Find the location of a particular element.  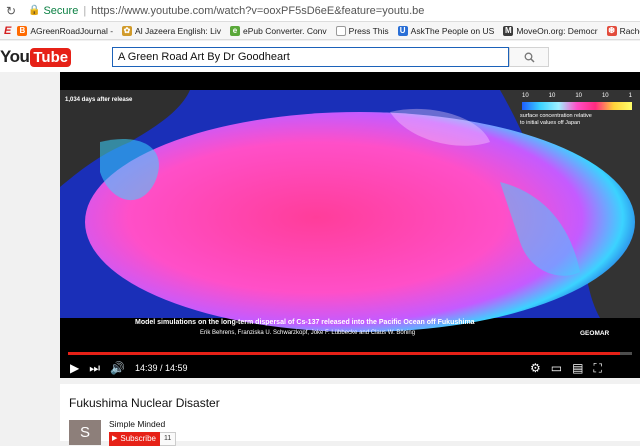

bookmark-label: Press This is located at coordinates (368, 30).